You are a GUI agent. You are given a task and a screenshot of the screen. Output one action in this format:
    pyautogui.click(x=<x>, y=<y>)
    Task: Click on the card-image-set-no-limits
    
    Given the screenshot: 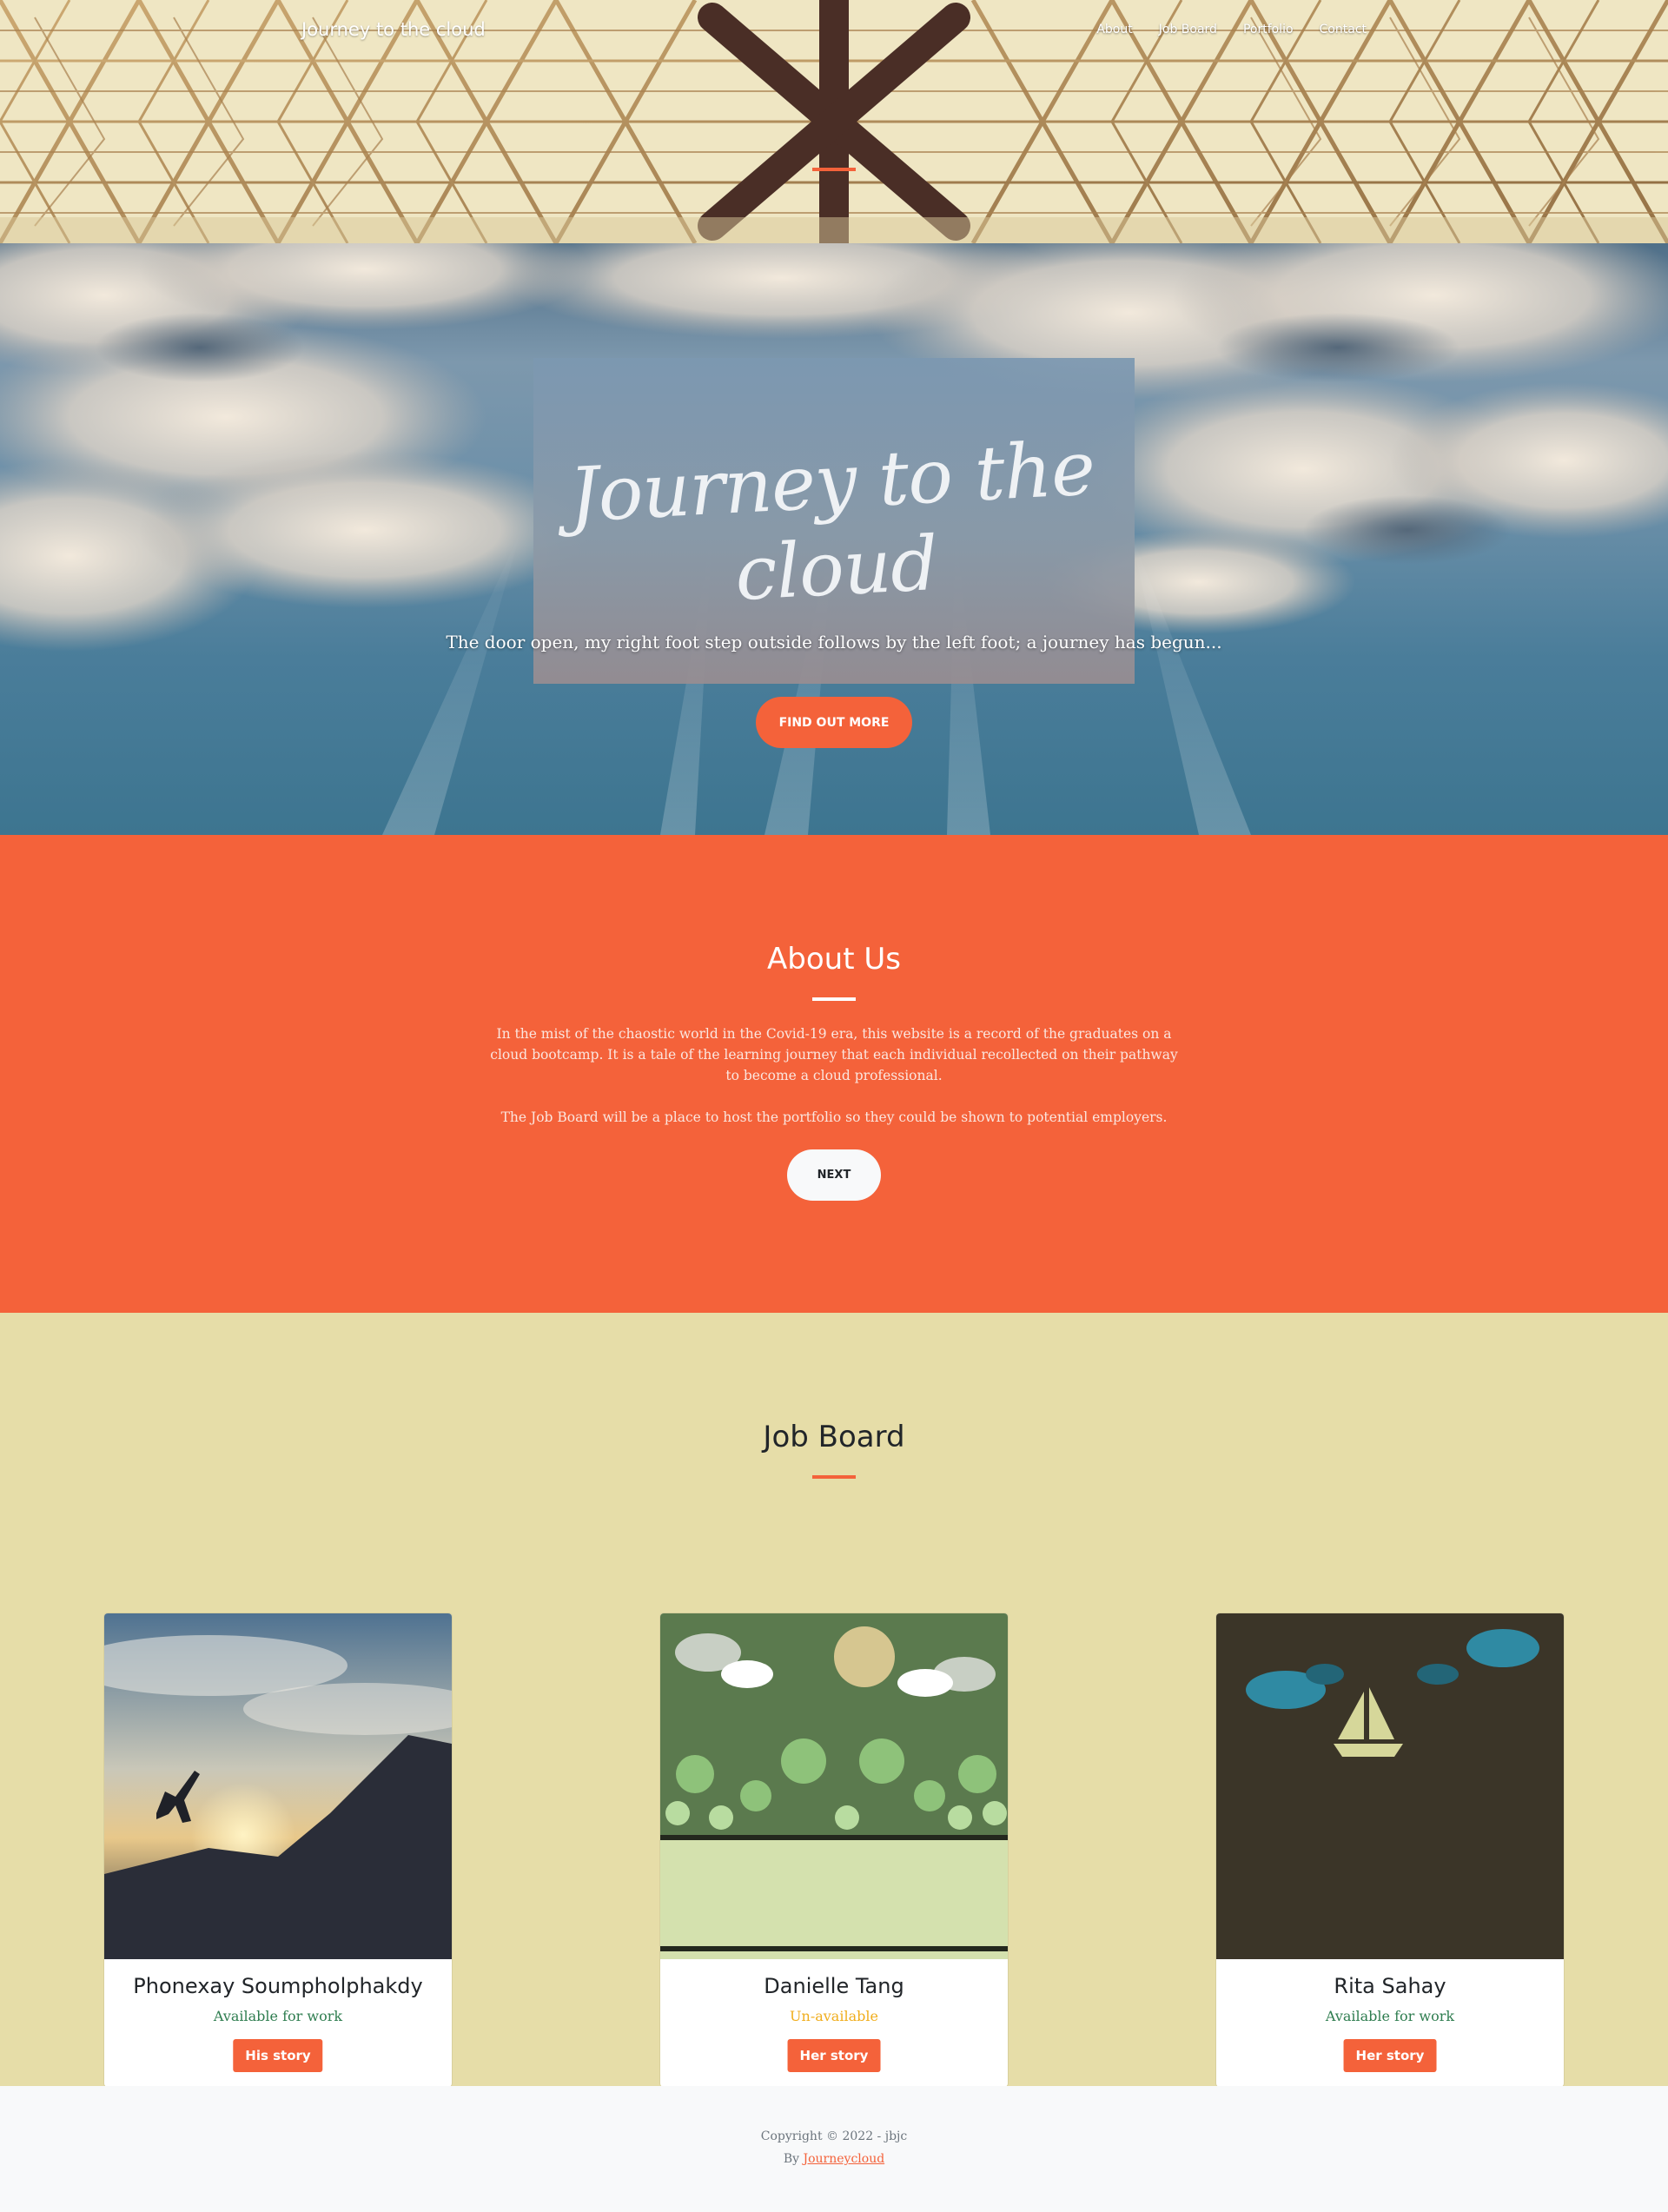 What is the action you would take?
    pyautogui.click(x=278, y=1786)
    